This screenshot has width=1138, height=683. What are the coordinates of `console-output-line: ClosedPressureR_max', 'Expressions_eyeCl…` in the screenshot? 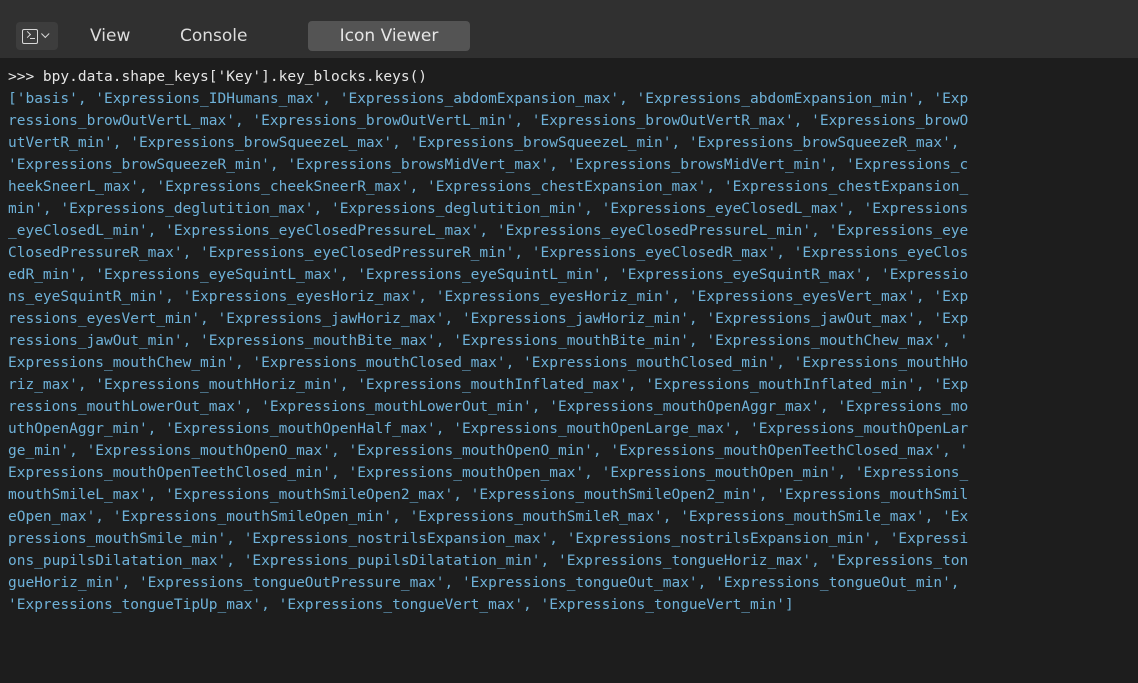 It's located at (488, 253).